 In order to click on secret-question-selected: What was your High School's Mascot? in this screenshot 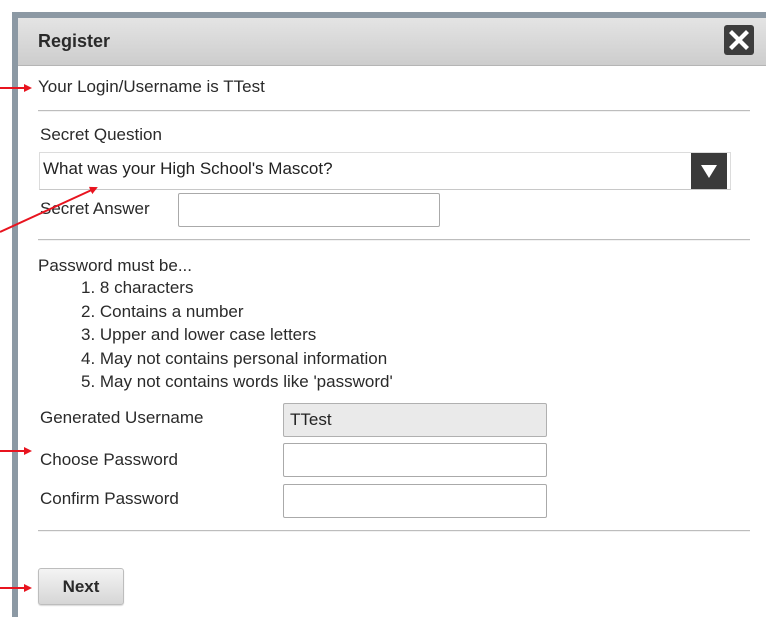, I will do `click(188, 168)`.